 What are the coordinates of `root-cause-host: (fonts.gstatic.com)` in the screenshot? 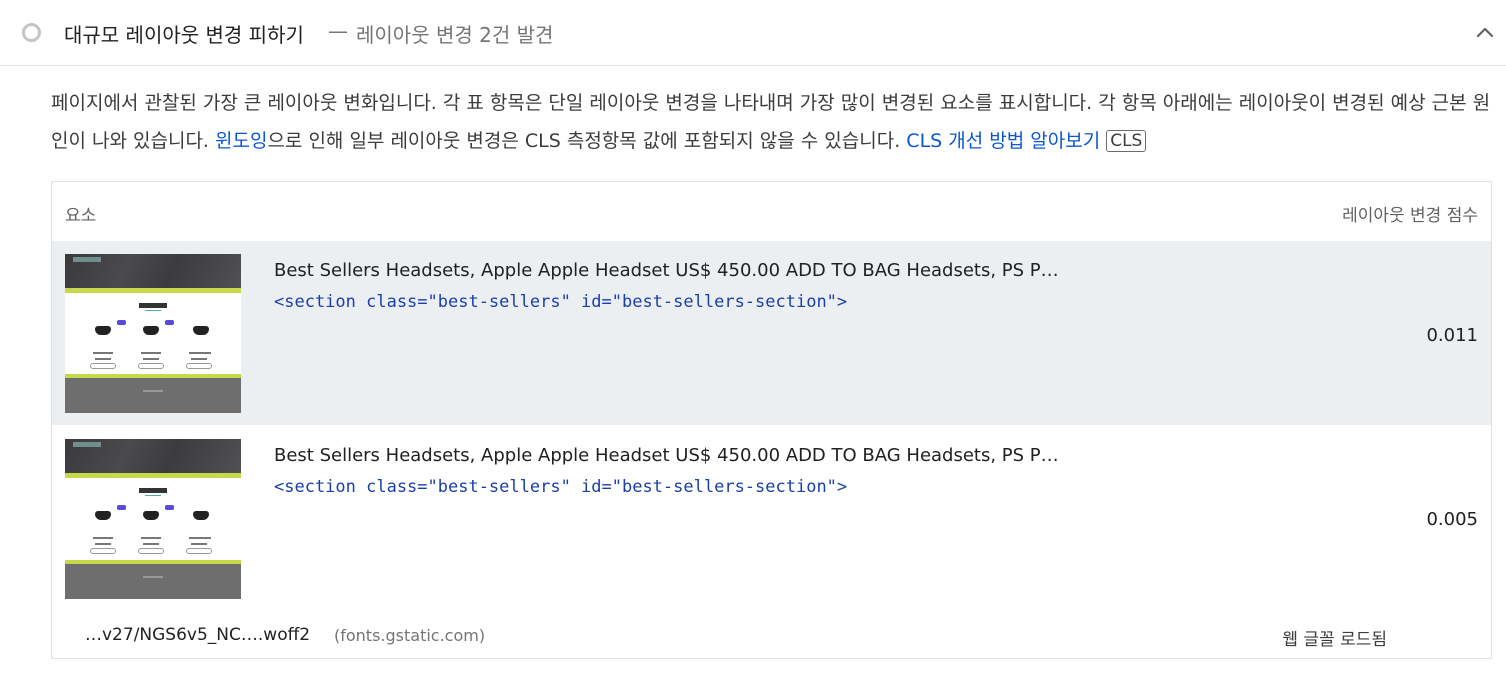 It's located at (410, 635).